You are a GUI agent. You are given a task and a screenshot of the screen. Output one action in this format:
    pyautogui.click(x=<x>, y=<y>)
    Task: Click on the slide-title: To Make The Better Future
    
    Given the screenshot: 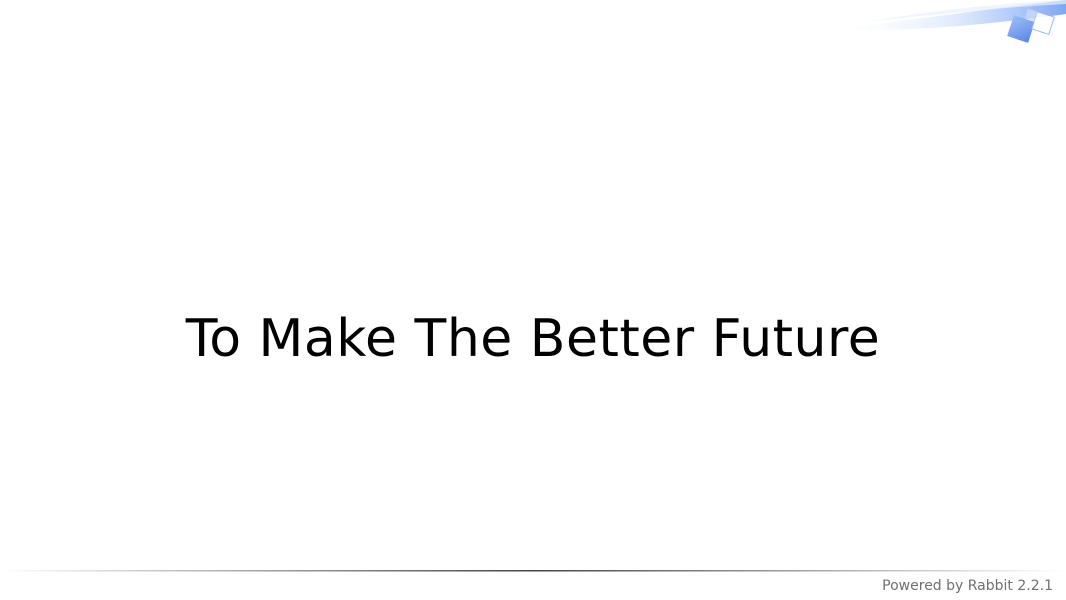 What is the action you would take?
    pyautogui.click(x=533, y=339)
    